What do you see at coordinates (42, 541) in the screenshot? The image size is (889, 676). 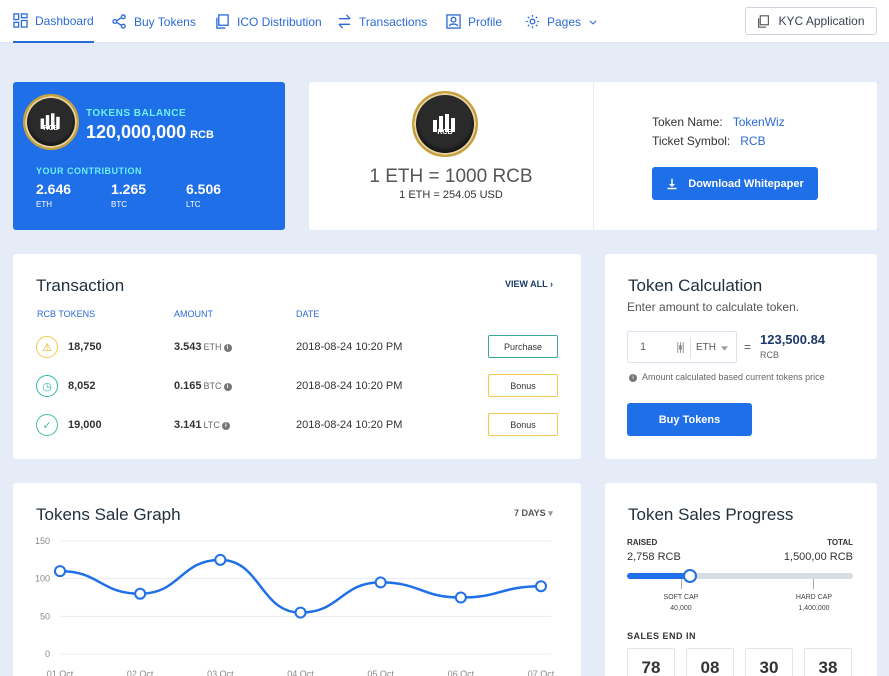 I see `y-tick-label: 150` at bounding box center [42, 541].